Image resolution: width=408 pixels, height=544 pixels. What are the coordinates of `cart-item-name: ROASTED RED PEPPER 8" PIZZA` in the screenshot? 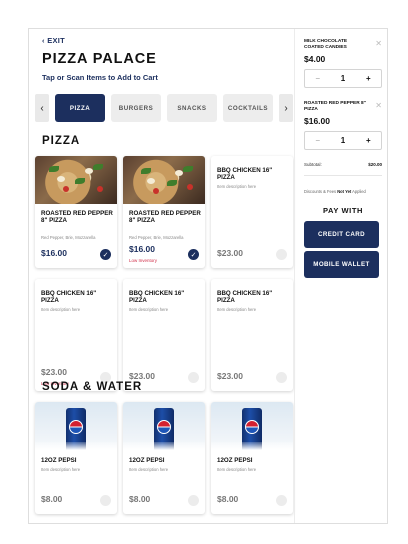 It's located at (335, 106).